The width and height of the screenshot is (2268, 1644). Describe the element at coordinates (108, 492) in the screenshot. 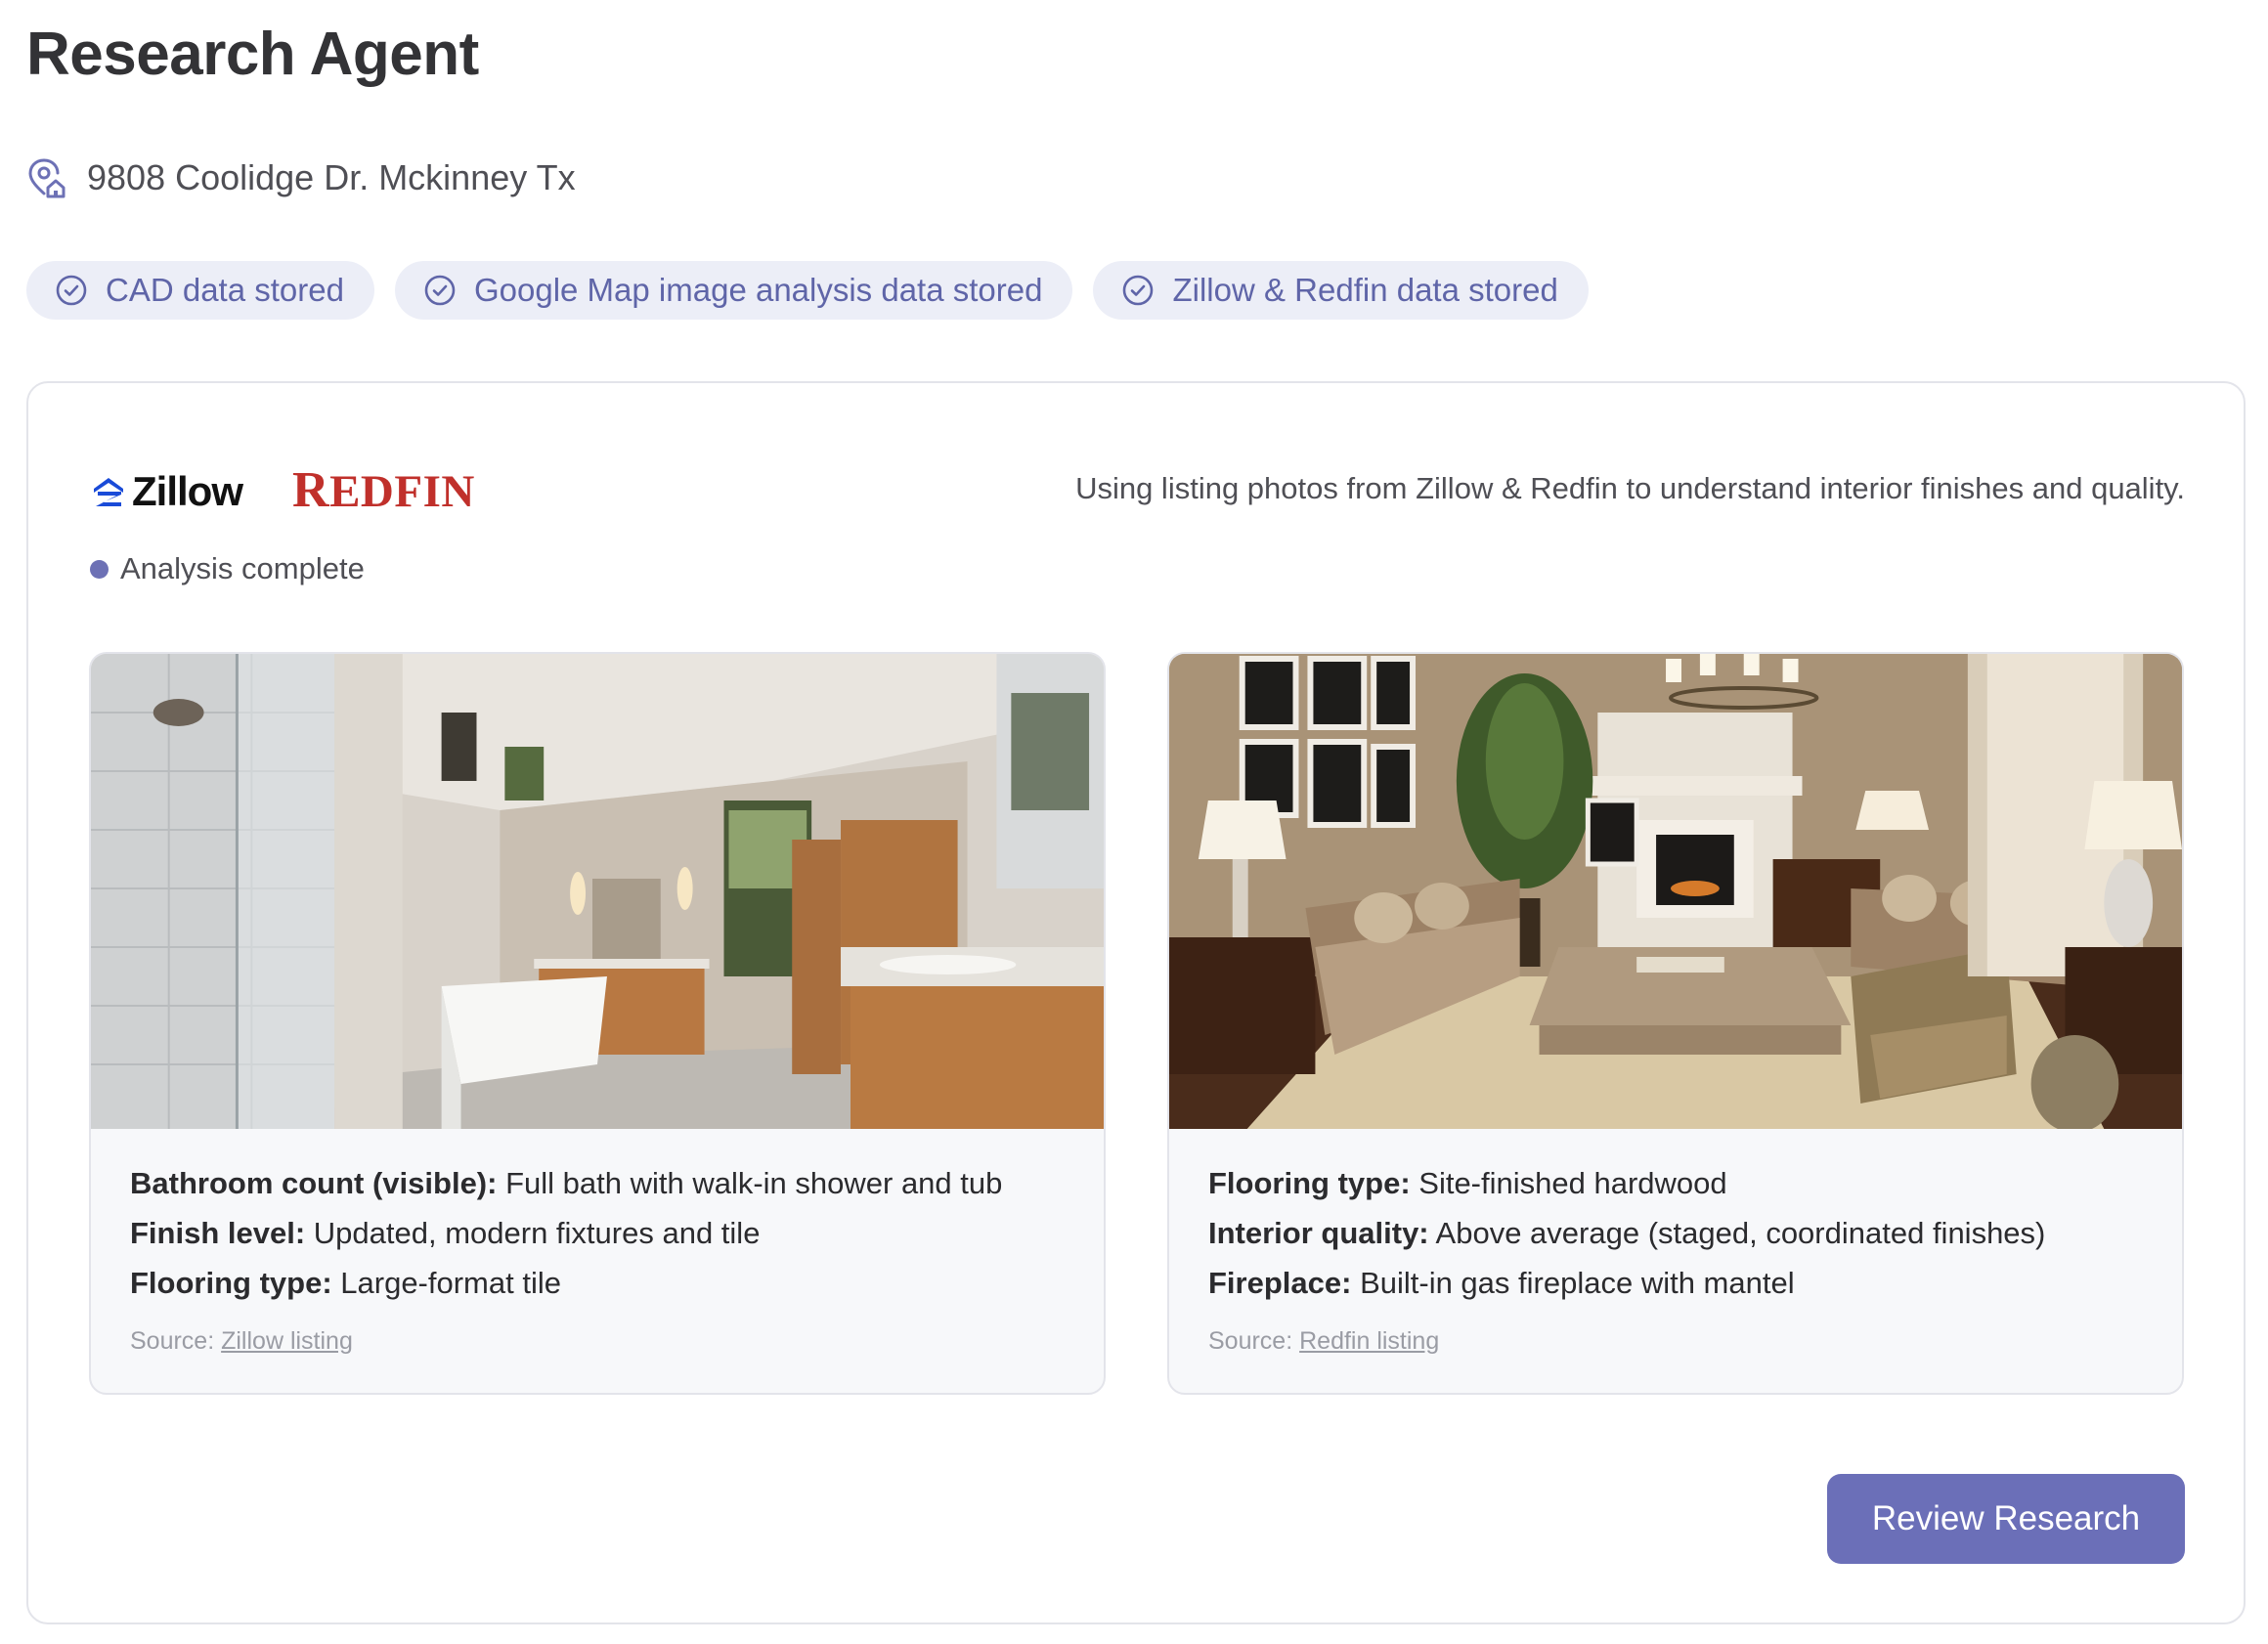

I see `zillow-house-icon` at that location.